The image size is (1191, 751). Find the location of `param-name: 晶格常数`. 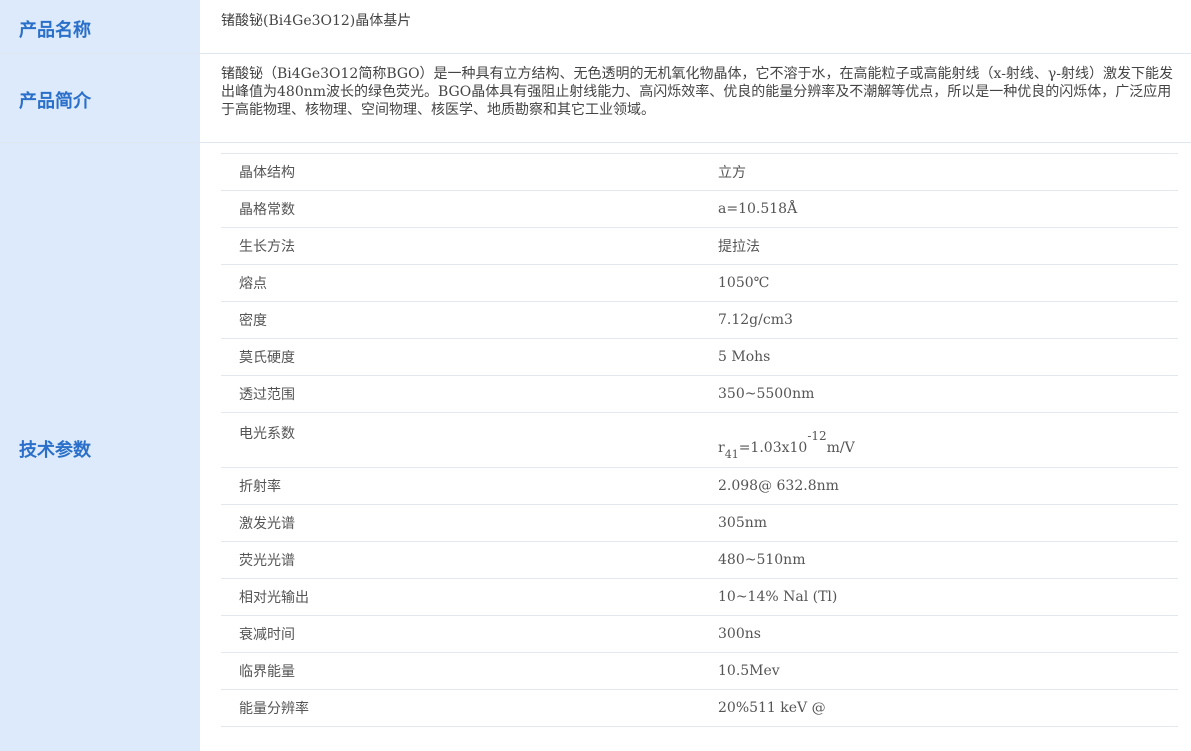

param-name: 晶格常数 is located at coordinates (267, 210).